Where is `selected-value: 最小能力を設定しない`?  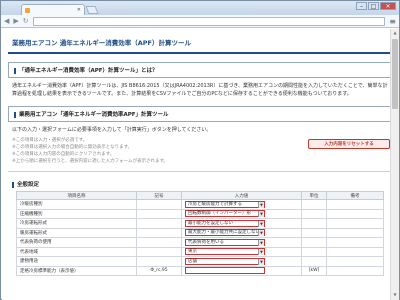 selected-value: 最小能力を設定しない is located at coordinates (210, 223).